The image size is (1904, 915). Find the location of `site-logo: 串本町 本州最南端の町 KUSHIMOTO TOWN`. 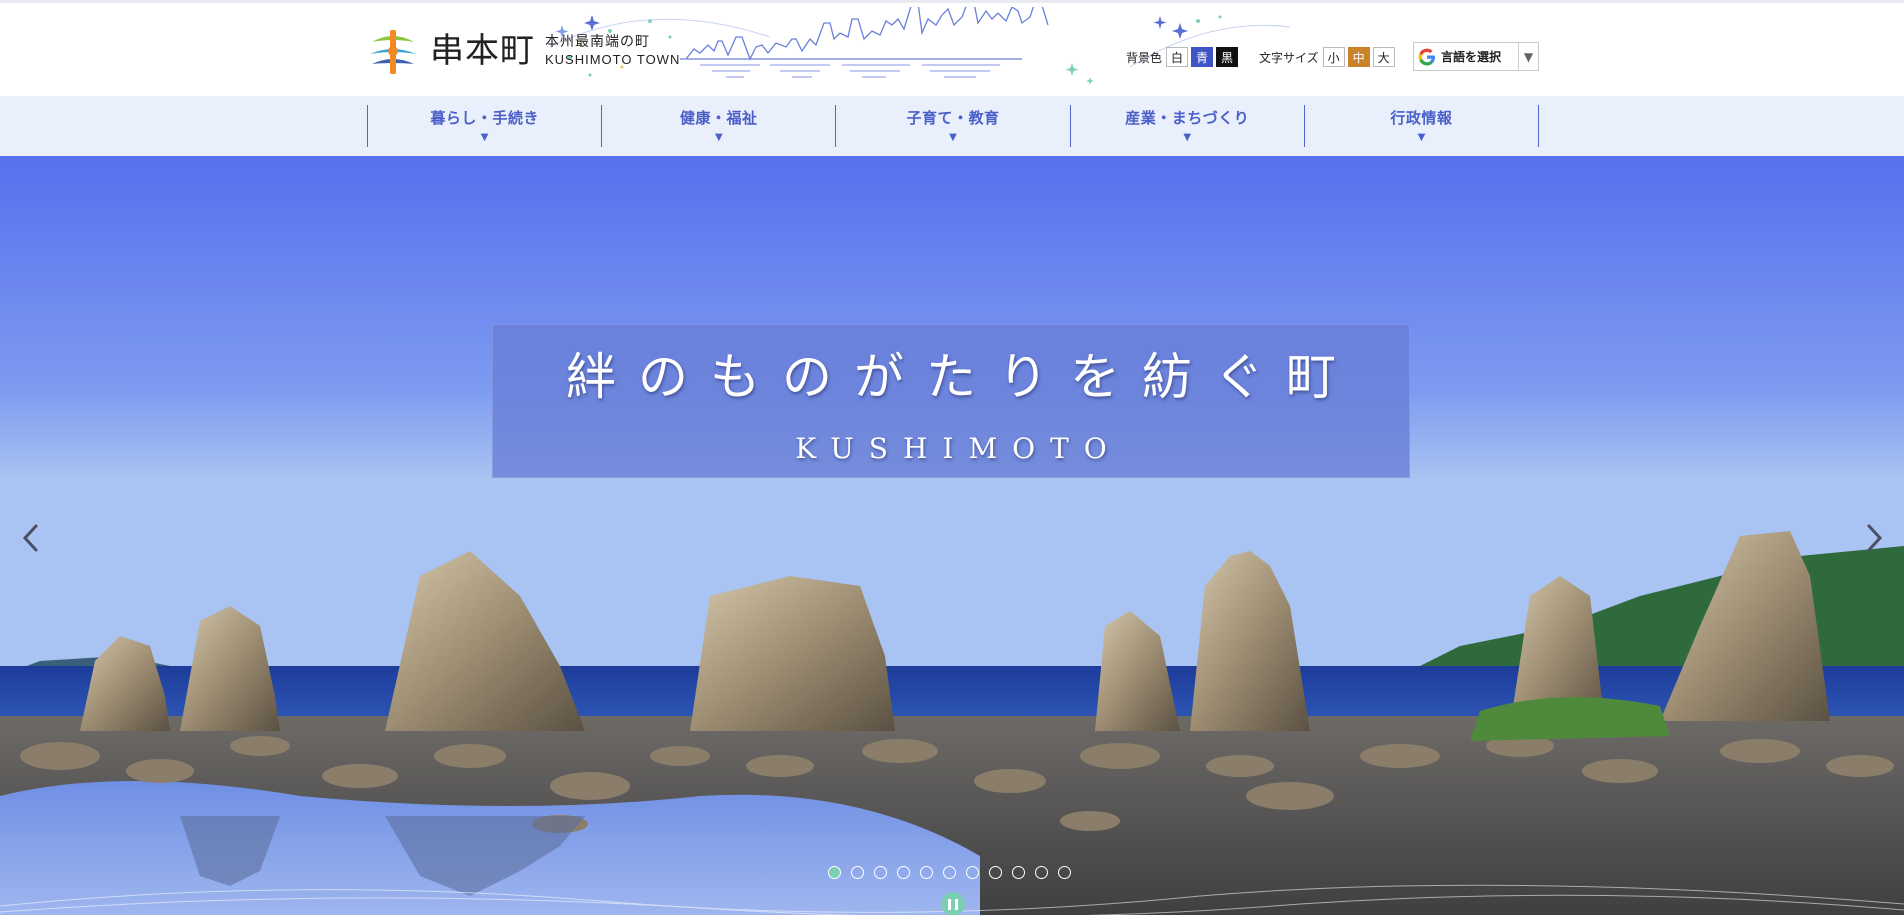

site-logo: 串本町 本州最南端の町 KUSHIMOTO TOWN is located at coordinates (523, 51).